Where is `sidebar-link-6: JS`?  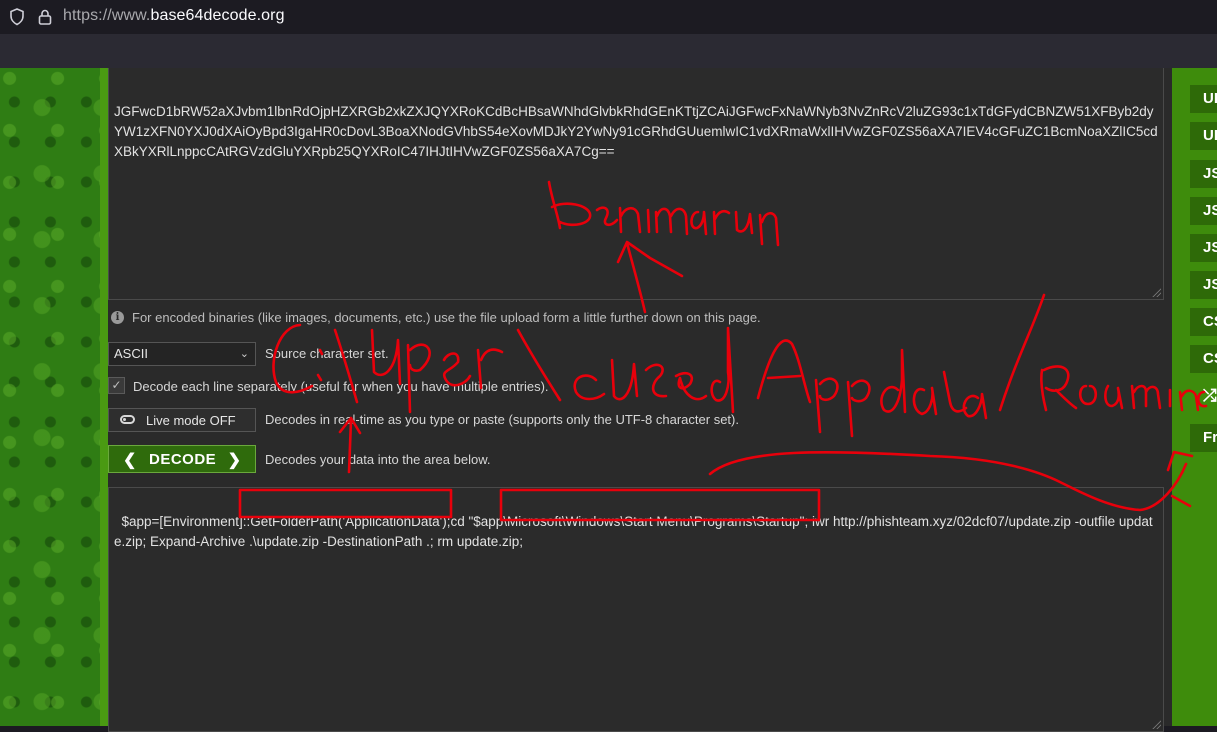
sidebar-link-6: JS is located at coordinates (1203, 285).